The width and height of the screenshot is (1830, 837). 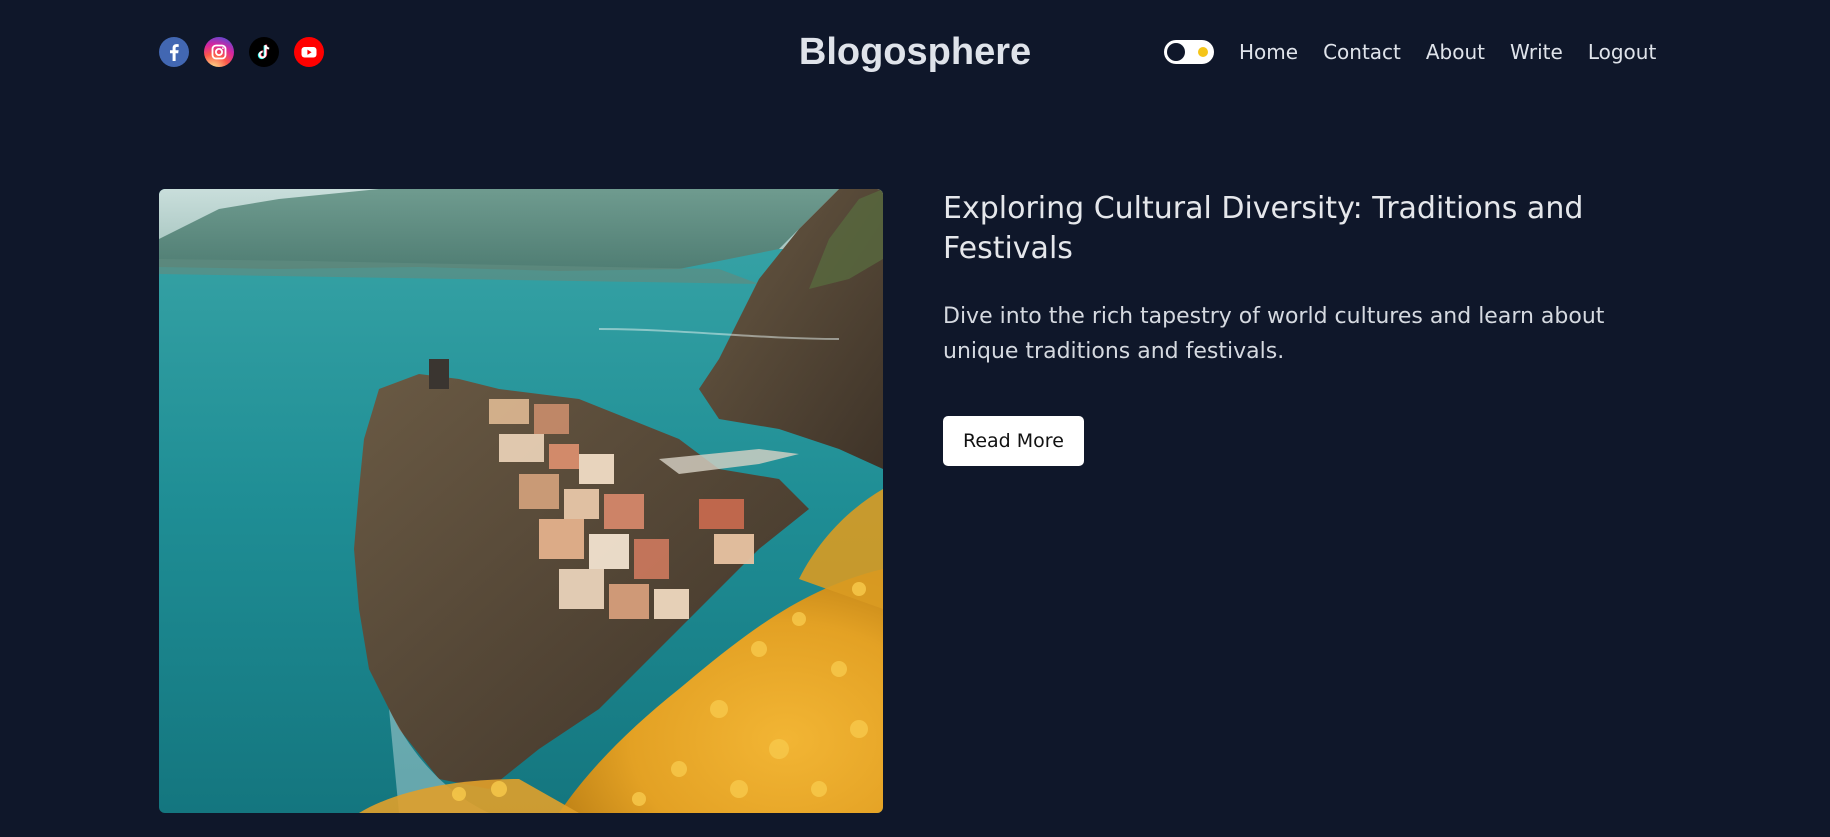 I want to click on site-logo: Blogosphere, so click(x=915, y=52).